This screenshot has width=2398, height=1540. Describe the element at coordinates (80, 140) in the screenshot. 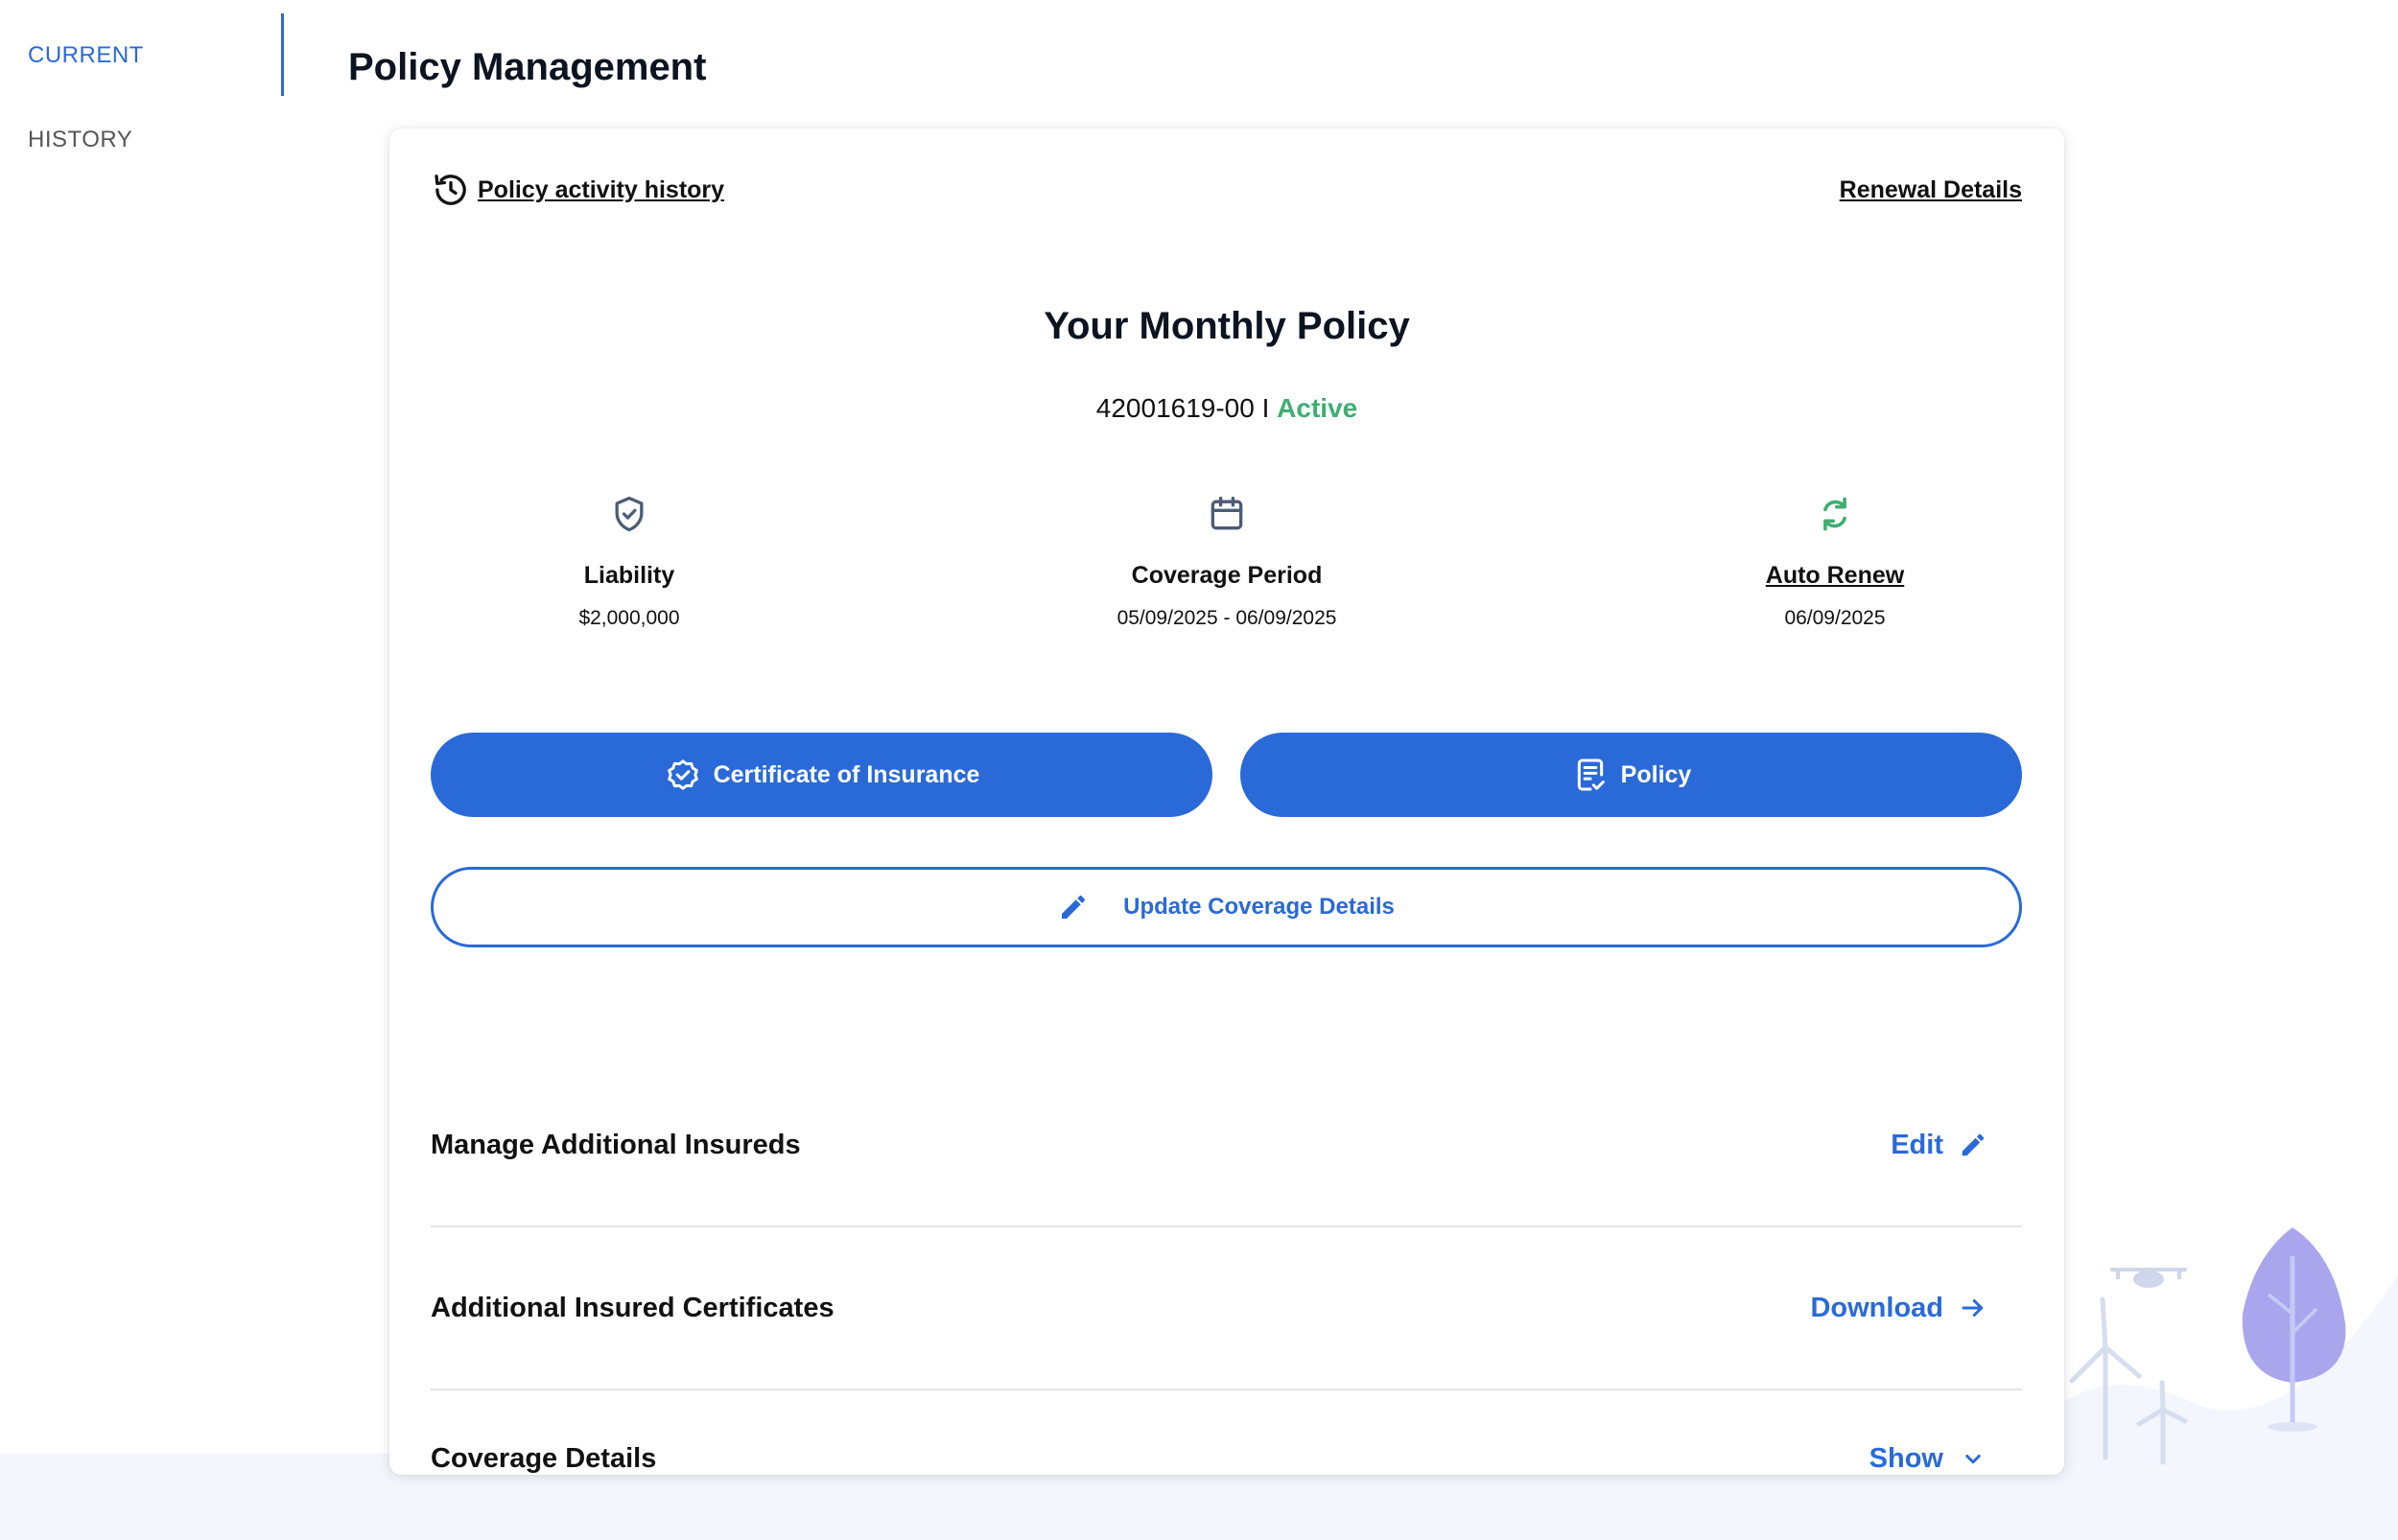

I see `nav-item-history: HISTORY` at that location.